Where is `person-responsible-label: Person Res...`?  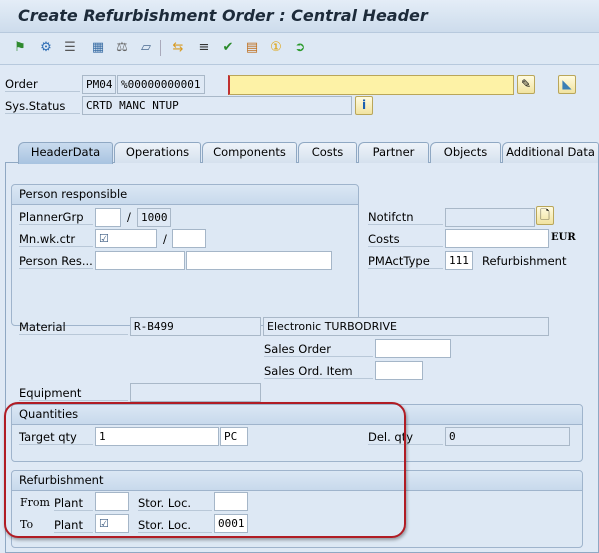
person-responsible-label: Person Res... is located at coordinates (56, 261).